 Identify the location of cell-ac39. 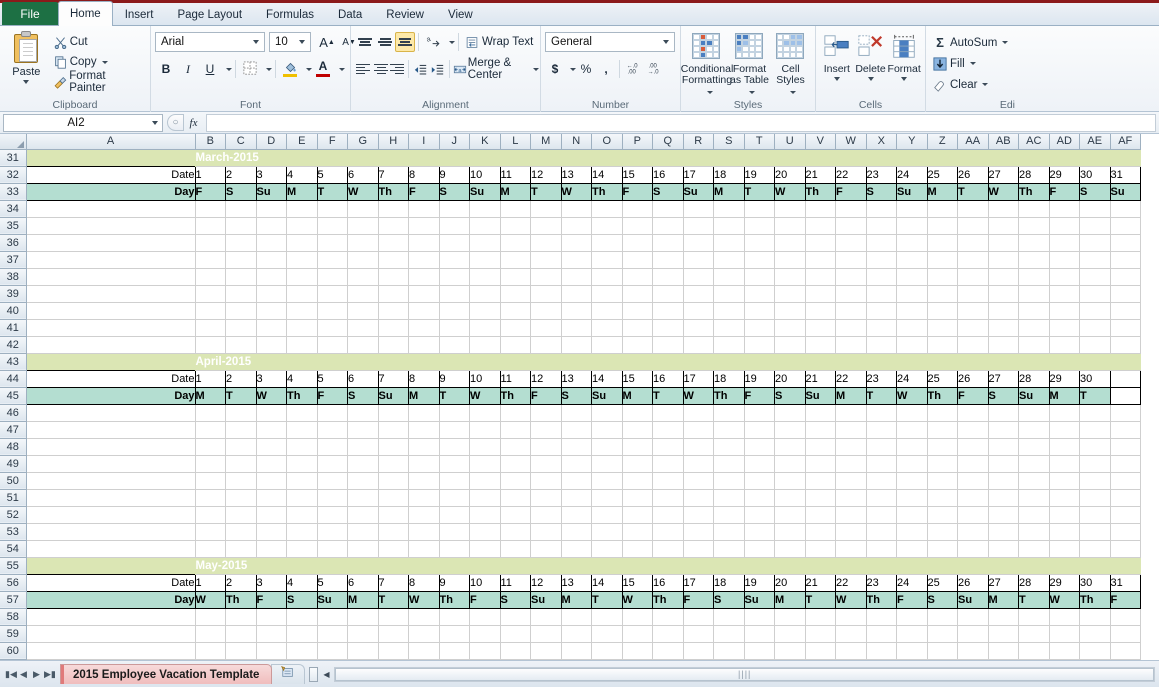
(1034, 294).